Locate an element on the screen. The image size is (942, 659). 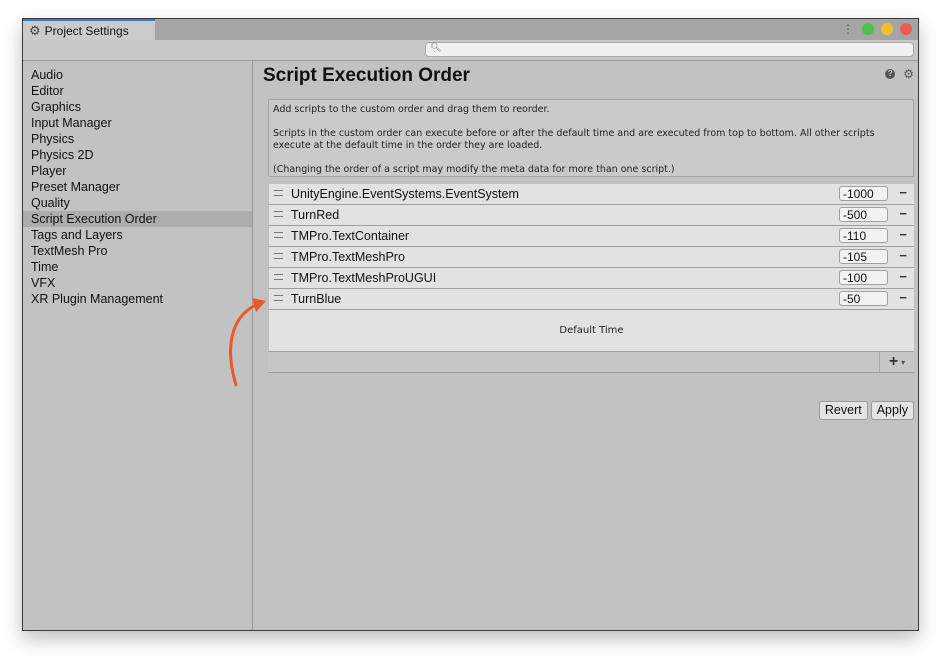
script-name: TMPro.TextContainer is located at coordinates (350, 236).